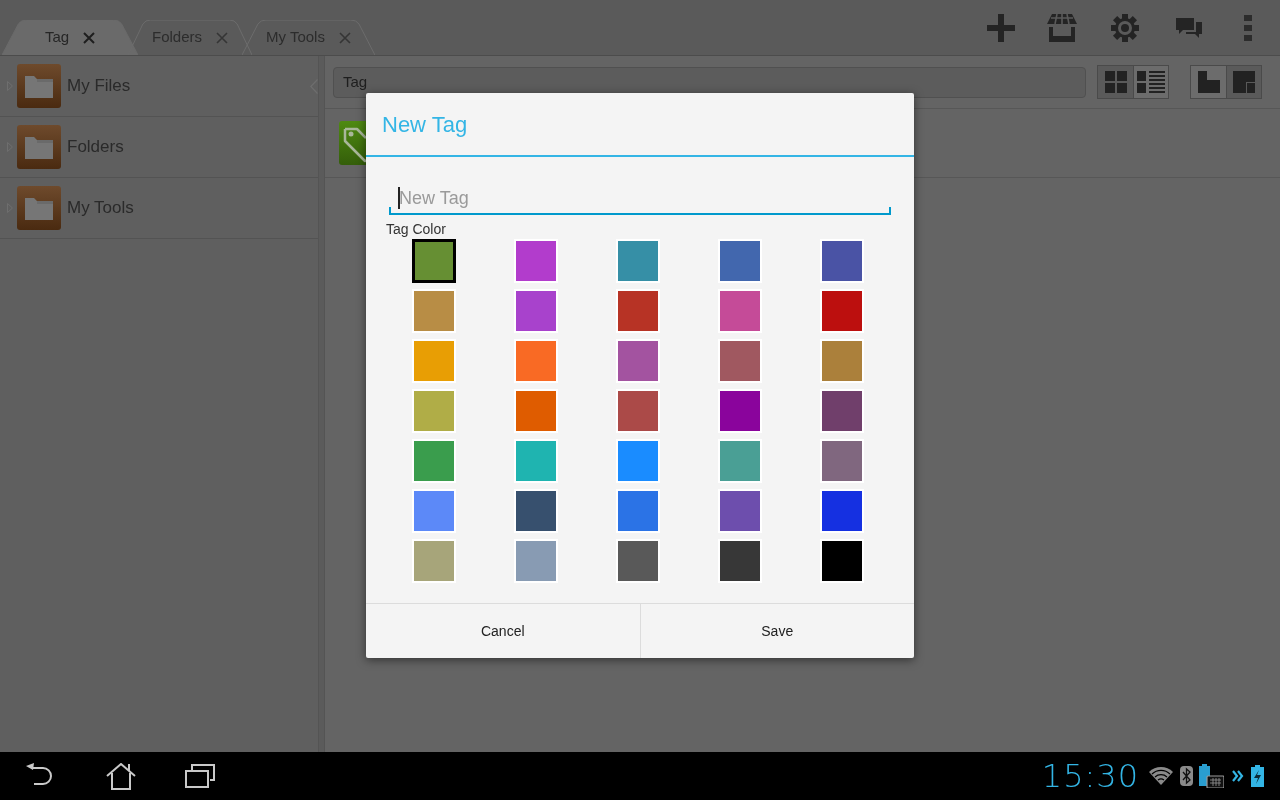 This screenshot has height=800, width=1280. Describe the element at coordinates (503, 631) in the screenshot. I see `dialog-button: Cancel` at that location.